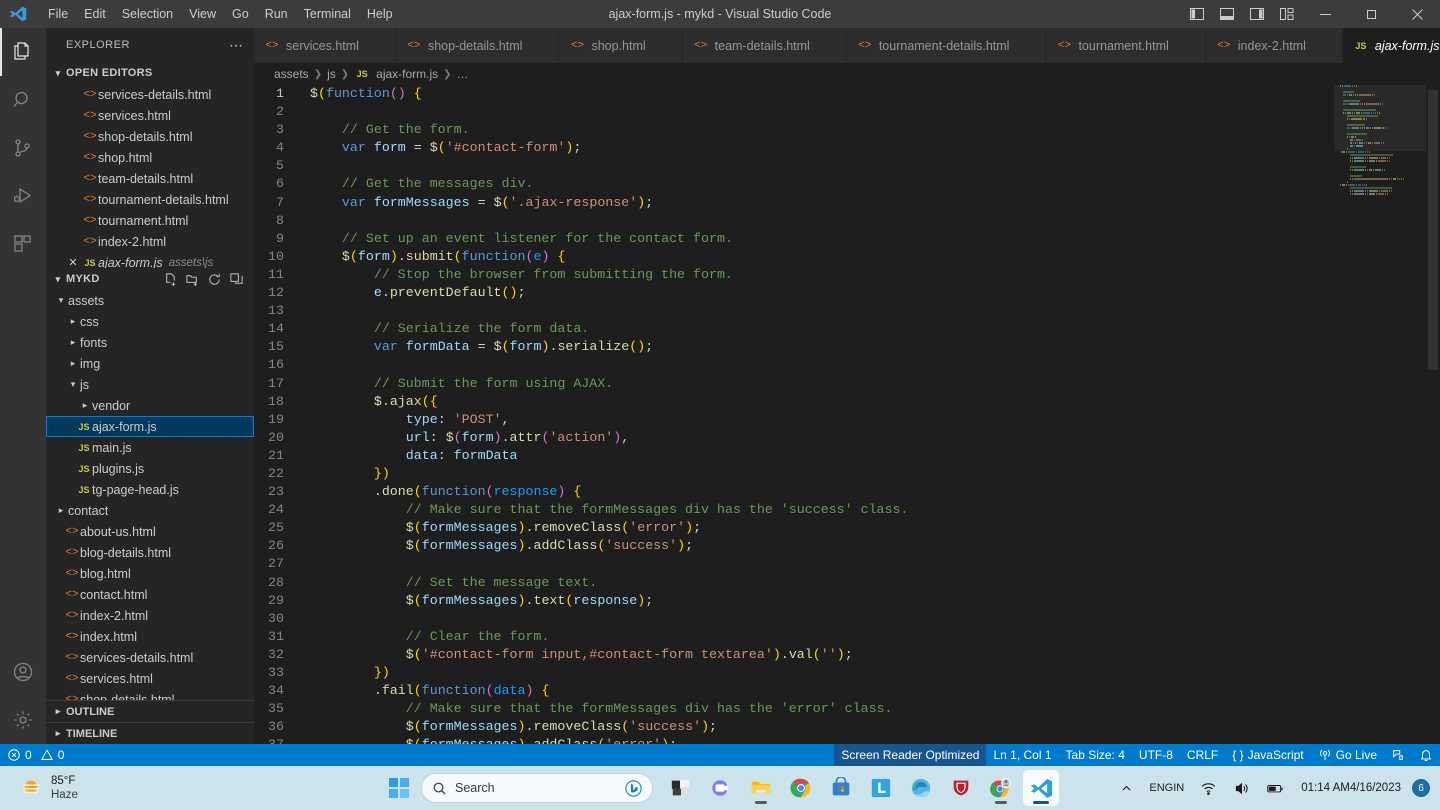 The image size is (1440, 810). Describe the element at coordinates (170, 279) in the screenshot. I see `new-file-icon` at that location.